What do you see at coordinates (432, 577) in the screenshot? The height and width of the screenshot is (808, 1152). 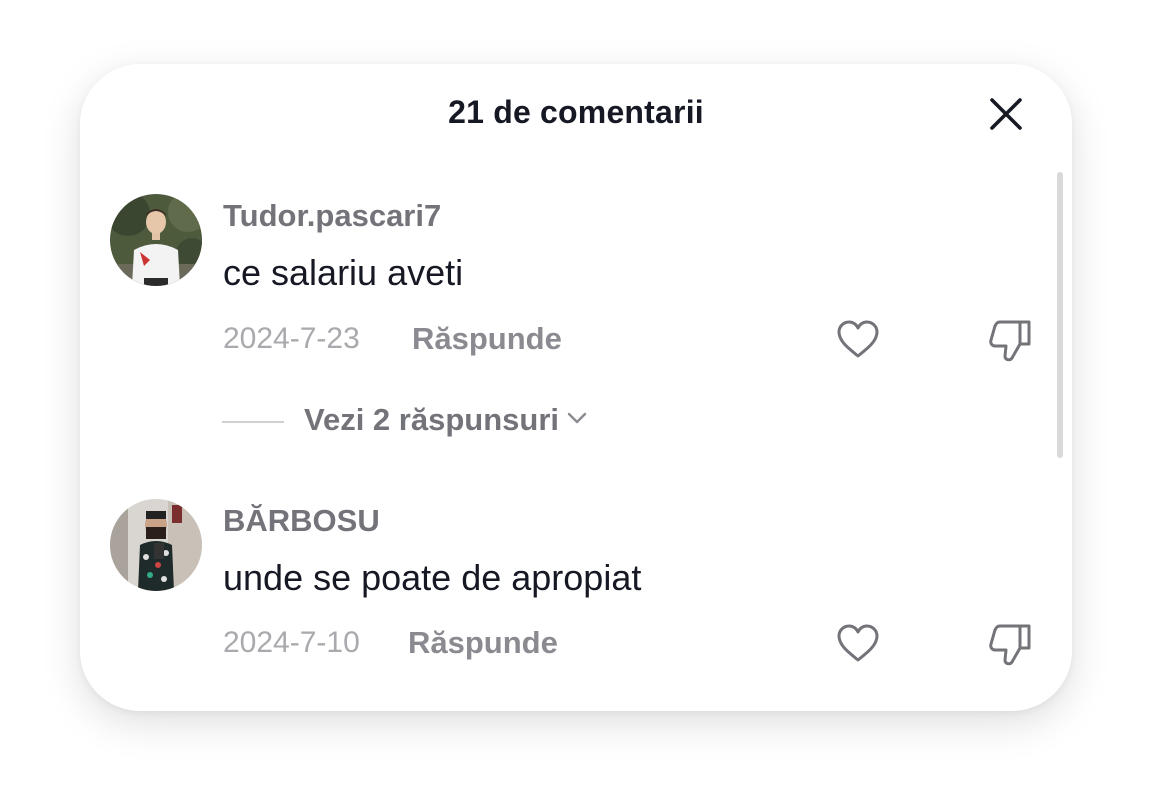 I see `comment-text: unde se poate de apropiat` at bounding box center [432, 577].